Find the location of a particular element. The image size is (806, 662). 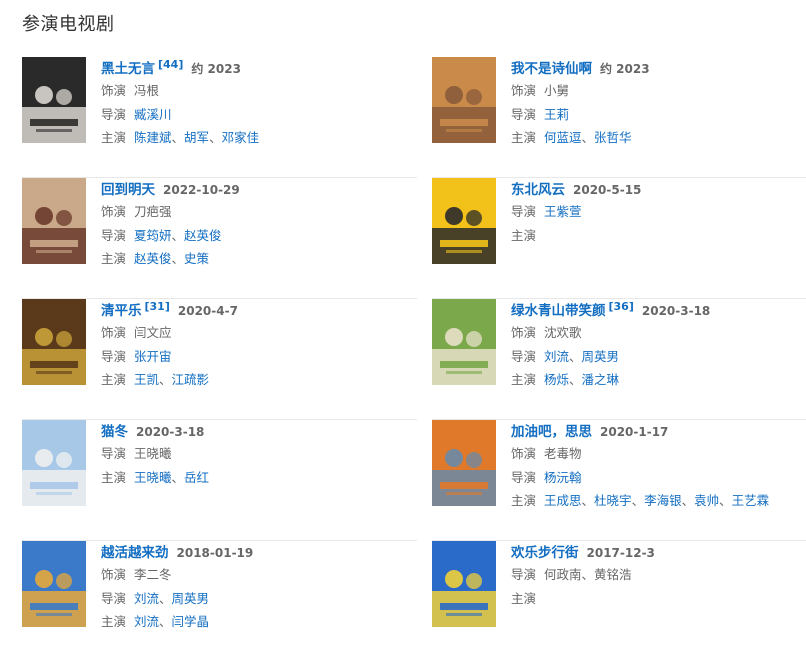

director-row: 导演 臧溪川 is located at coordinates (251, 115).